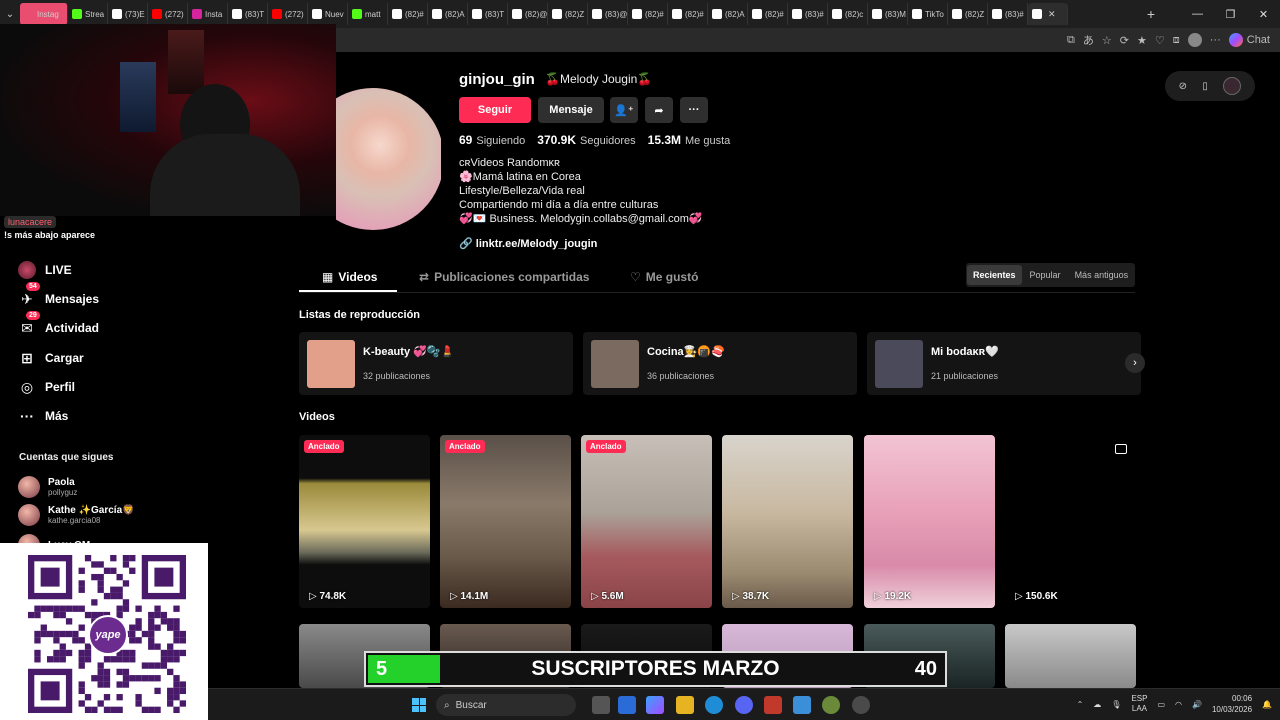 The height and width of the screenshot is (720, 1280). I want to click on browser-tab: Strea, so click(88, 14).